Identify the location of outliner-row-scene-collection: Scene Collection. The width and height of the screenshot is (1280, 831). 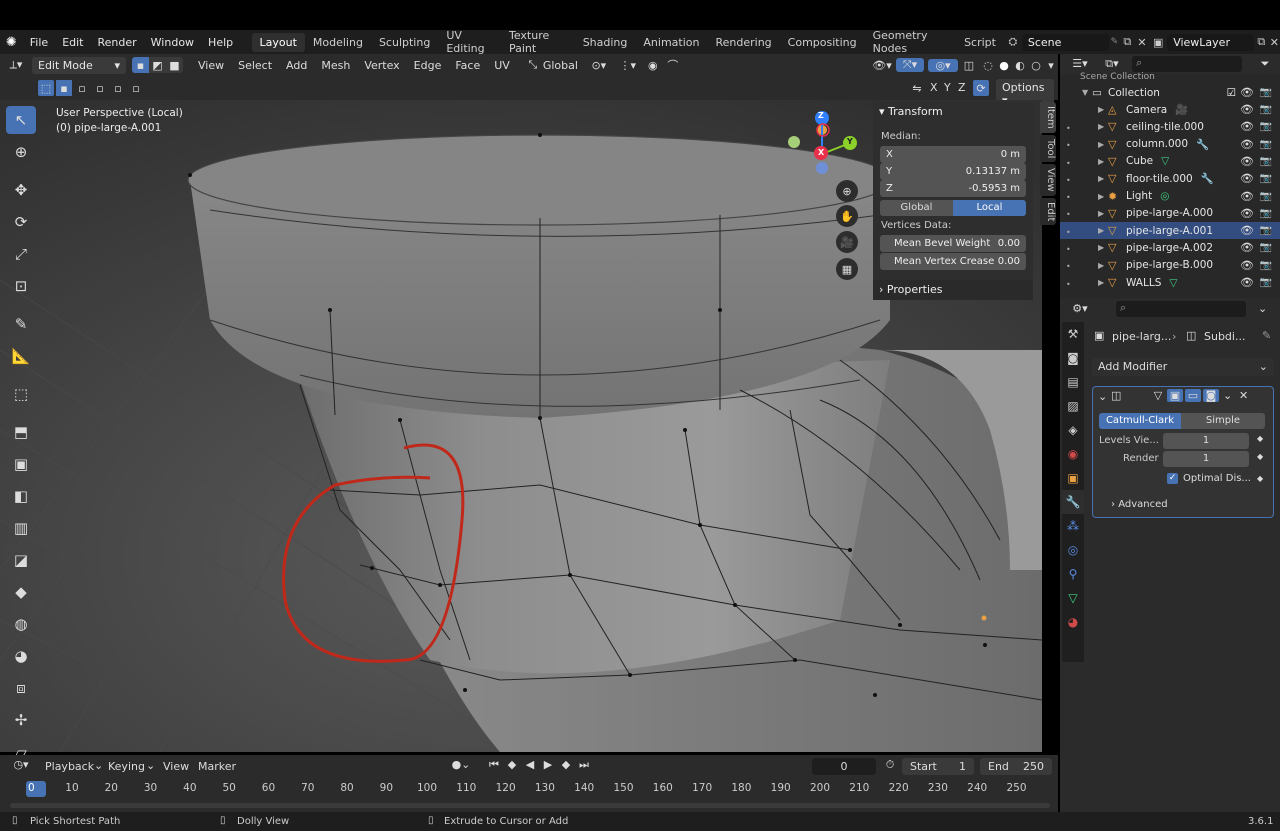
(1170, 77).